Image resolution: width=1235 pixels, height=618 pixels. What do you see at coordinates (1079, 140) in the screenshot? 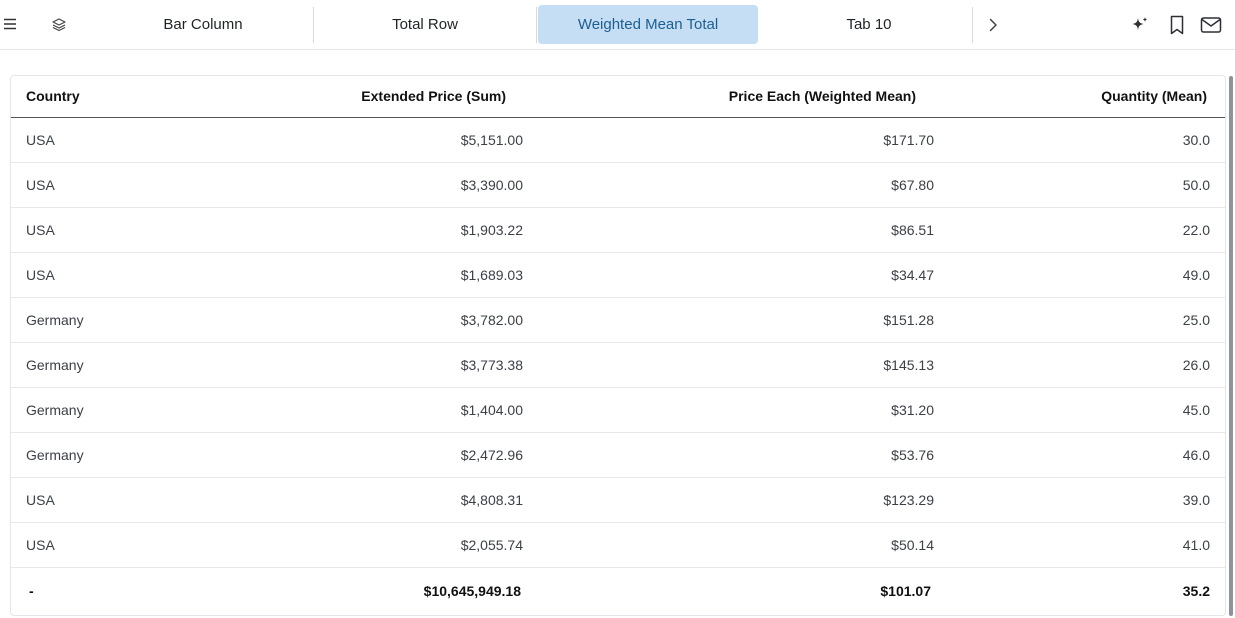
I see `cell-quantity: 30.0` at bounding box center [1079, 140].